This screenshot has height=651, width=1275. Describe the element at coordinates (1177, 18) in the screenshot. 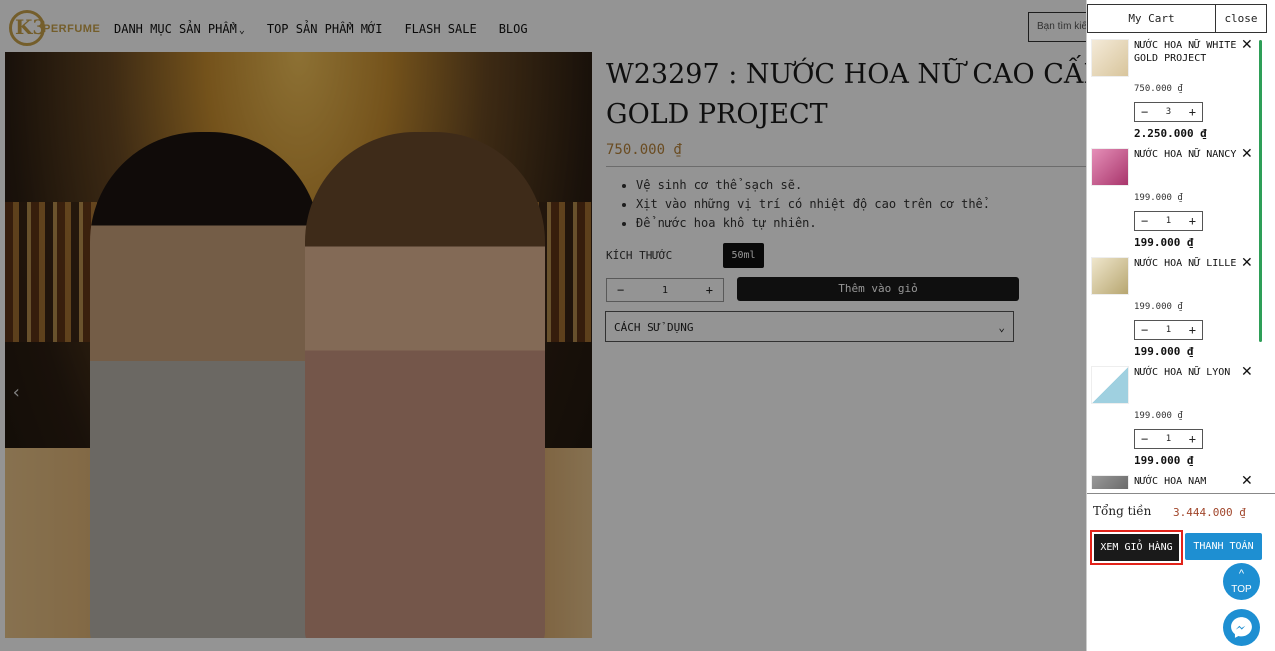

I see `cart-header: My Cart close` at that location.